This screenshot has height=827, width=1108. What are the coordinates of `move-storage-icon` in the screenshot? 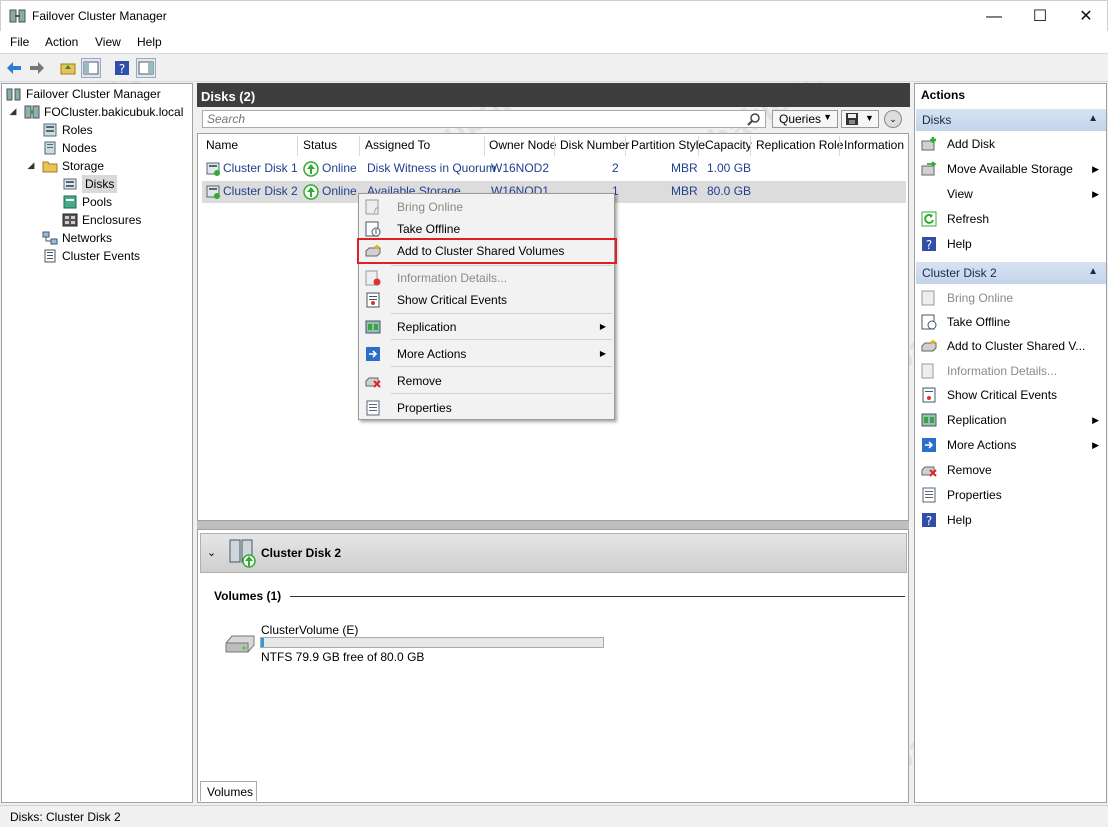 It's located at (929, 168).